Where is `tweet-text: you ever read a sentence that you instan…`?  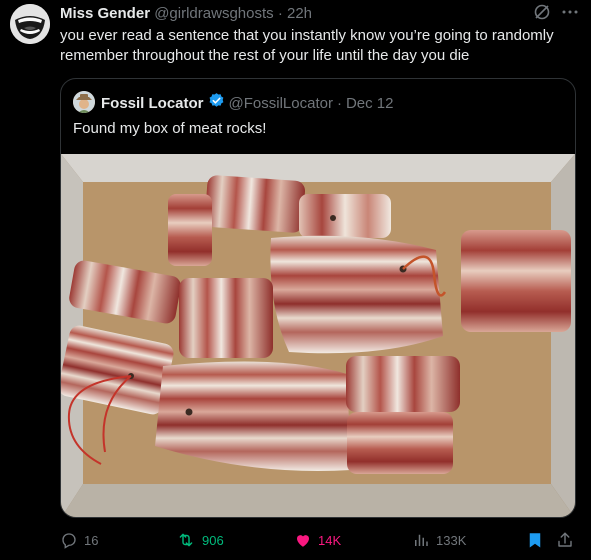 tweet-text: you ever read a sentence that you instan… is located at coordinates (307, 45).